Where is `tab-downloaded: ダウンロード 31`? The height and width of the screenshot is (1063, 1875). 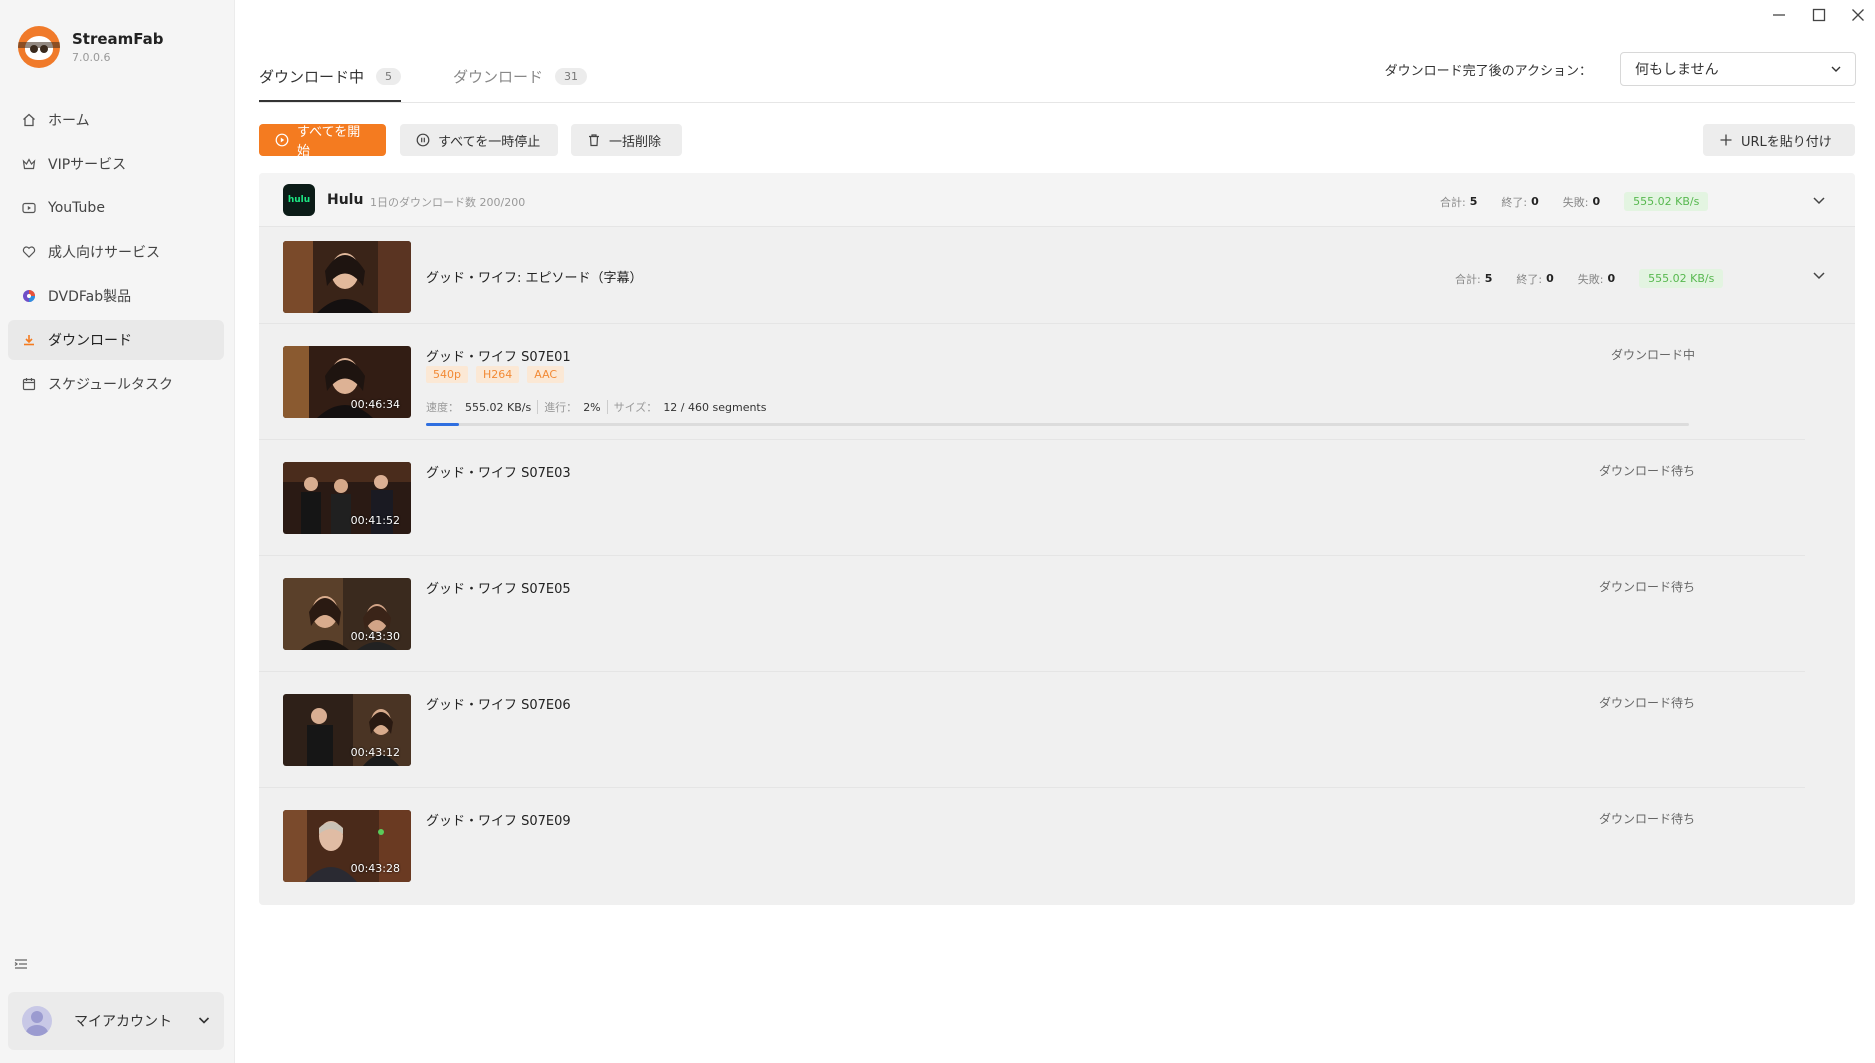 tab-downloaded: ダウンロード 31 is located at coordinates (520, 76).